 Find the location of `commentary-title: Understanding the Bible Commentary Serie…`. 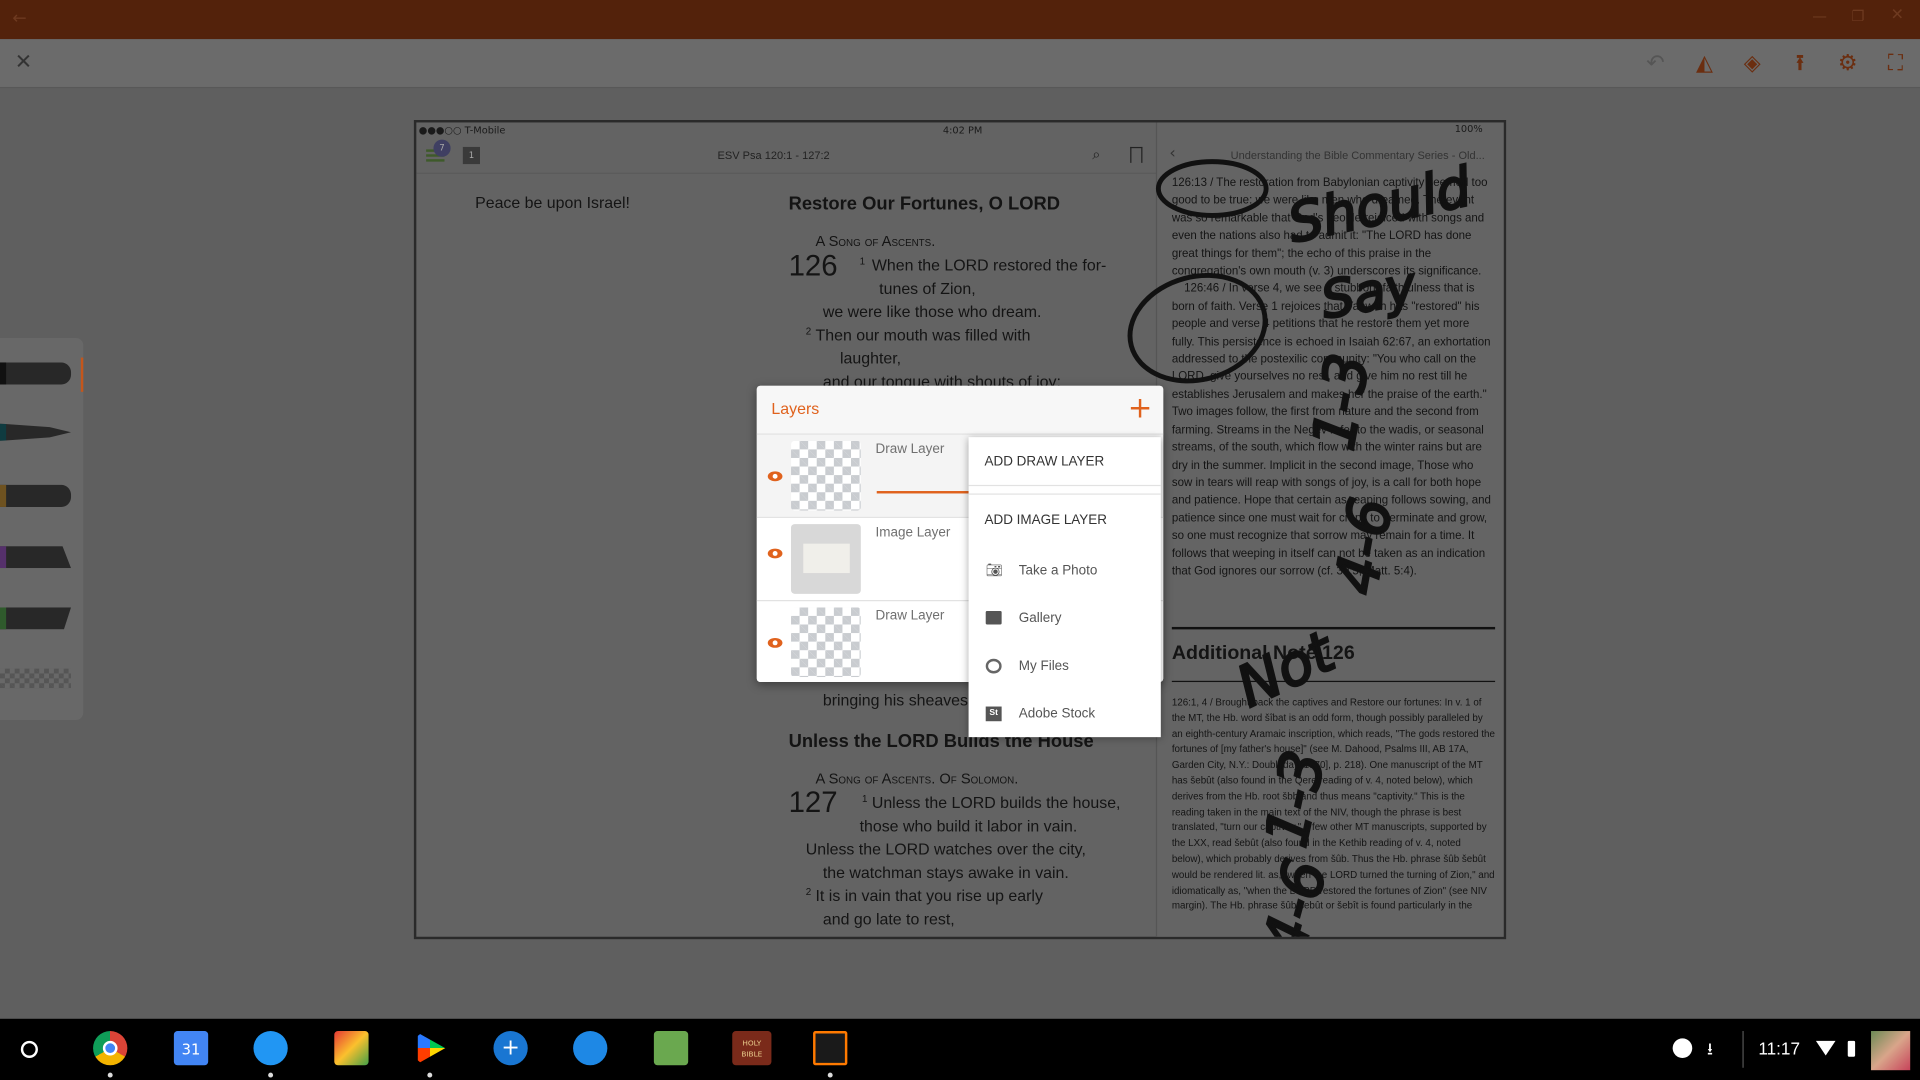

commentary-title: Understanding the Bible Commentary Serie… is located at coordinates (1357, 155).